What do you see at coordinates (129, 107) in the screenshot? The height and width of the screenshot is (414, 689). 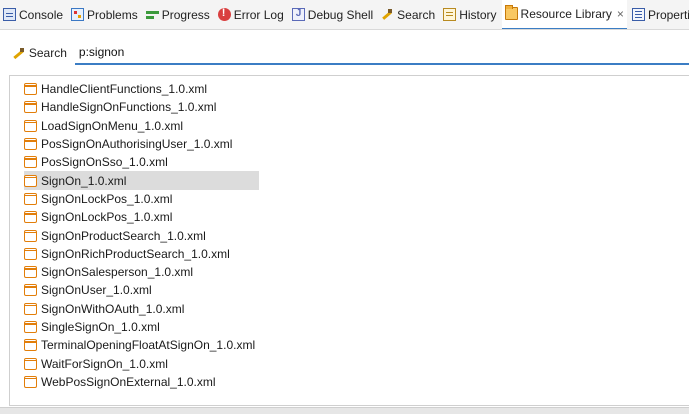 I see `list-item-label: HandleSignOnFunctions_1.0.xml` at bounding box center [129, 107].